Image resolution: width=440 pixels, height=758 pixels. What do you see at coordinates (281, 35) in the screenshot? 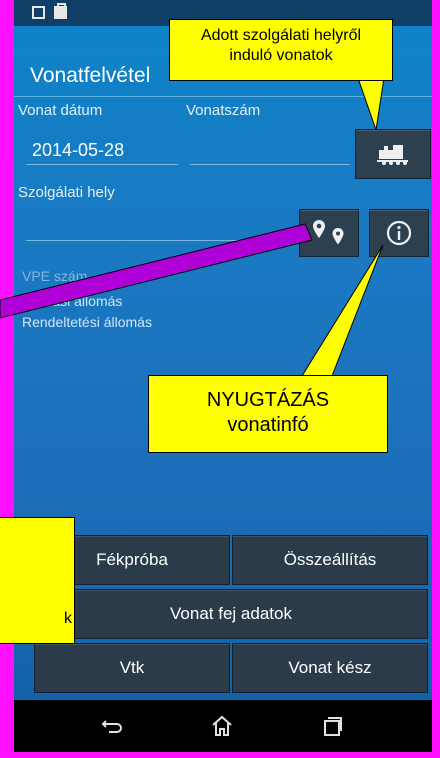
I see `top-callout-line-1: Adott szolgálati helyről` at bounding box center [281, 35].